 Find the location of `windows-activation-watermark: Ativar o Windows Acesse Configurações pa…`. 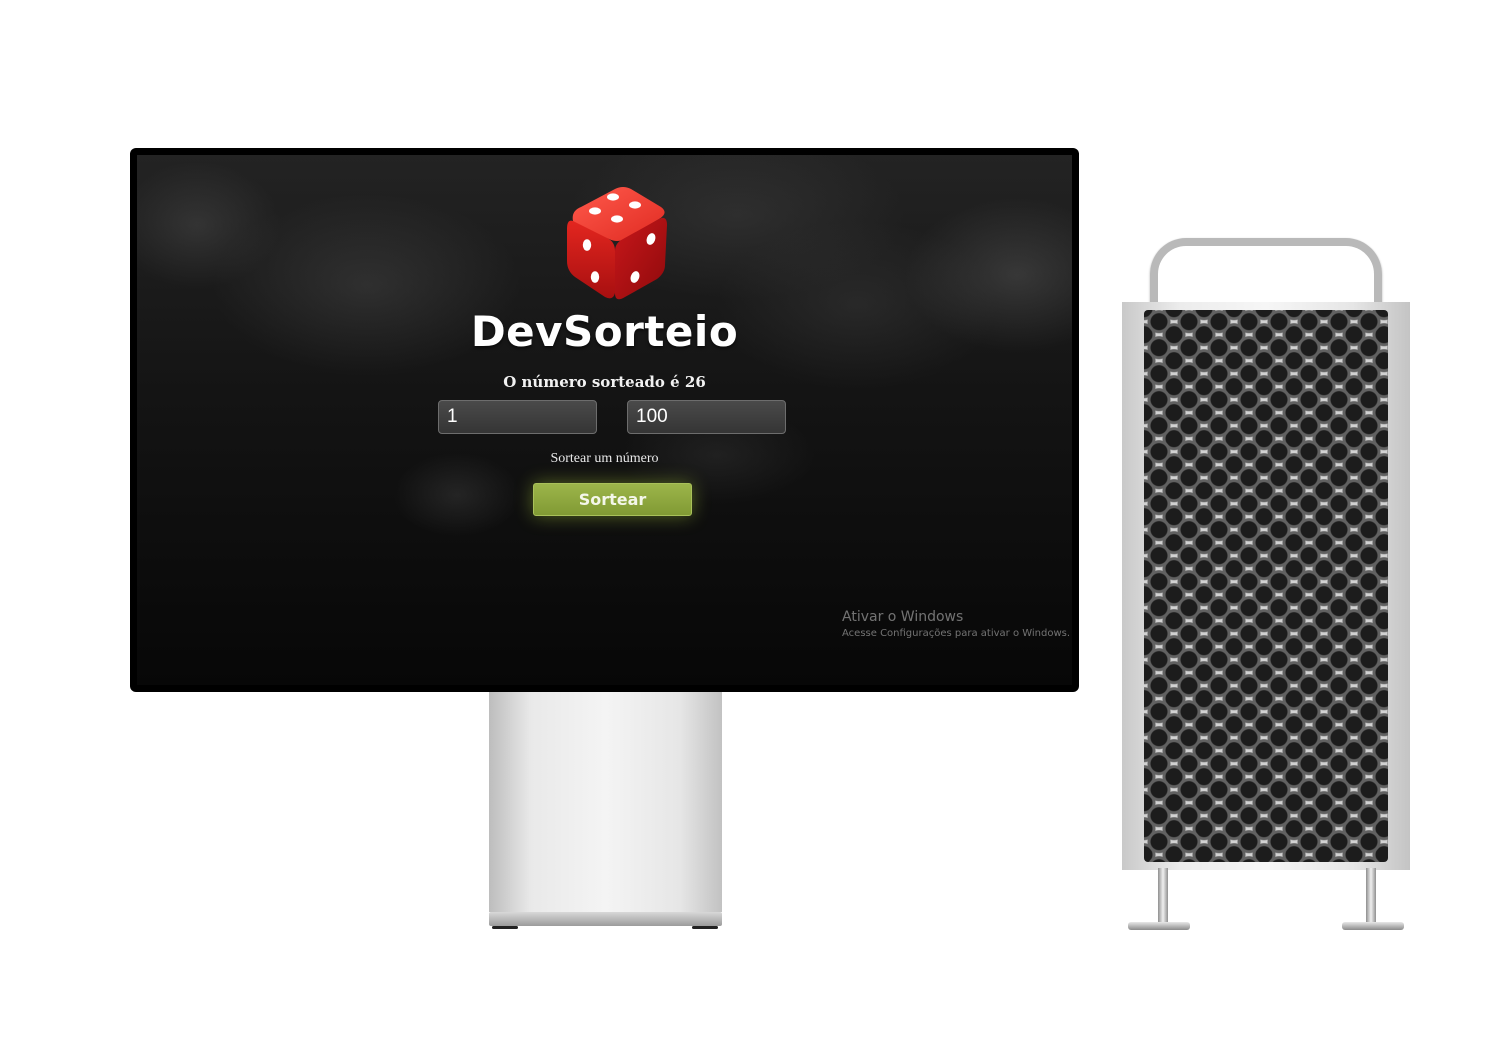

windows-activation-watermark: Ativar o Windows Acesse Configurações pa… is located at coordinates (956, 624).